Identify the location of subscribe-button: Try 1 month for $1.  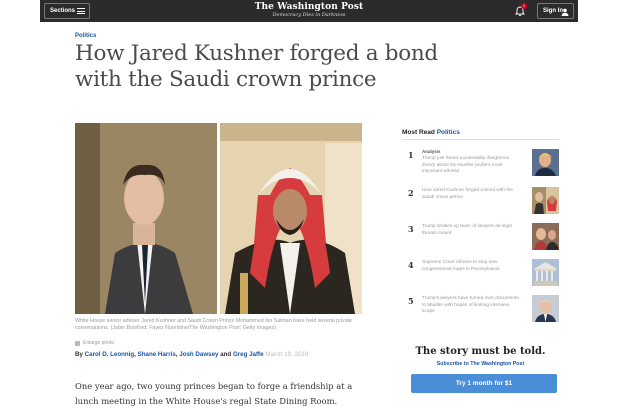
(484, 383).